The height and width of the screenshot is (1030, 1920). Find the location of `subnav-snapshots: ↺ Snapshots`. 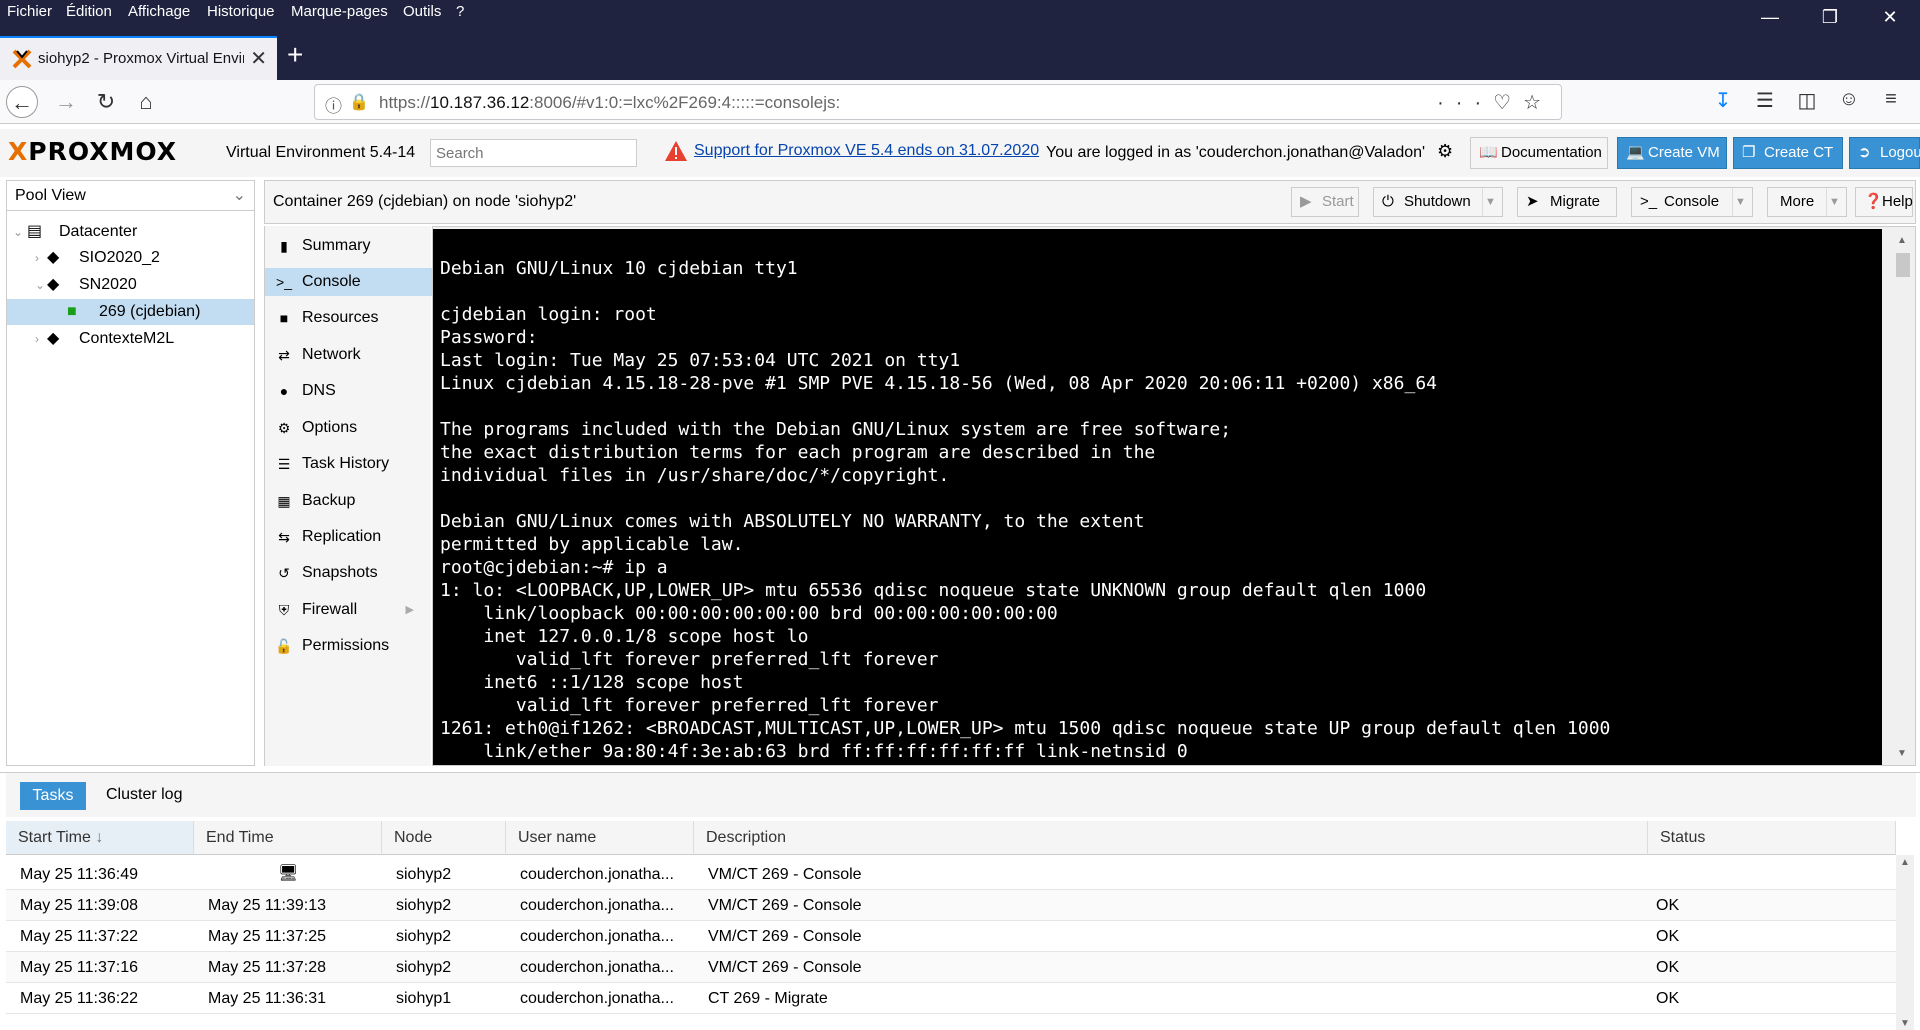

subnav-snapshots: ↺ Snapshots is located at coordinates (348, 573).